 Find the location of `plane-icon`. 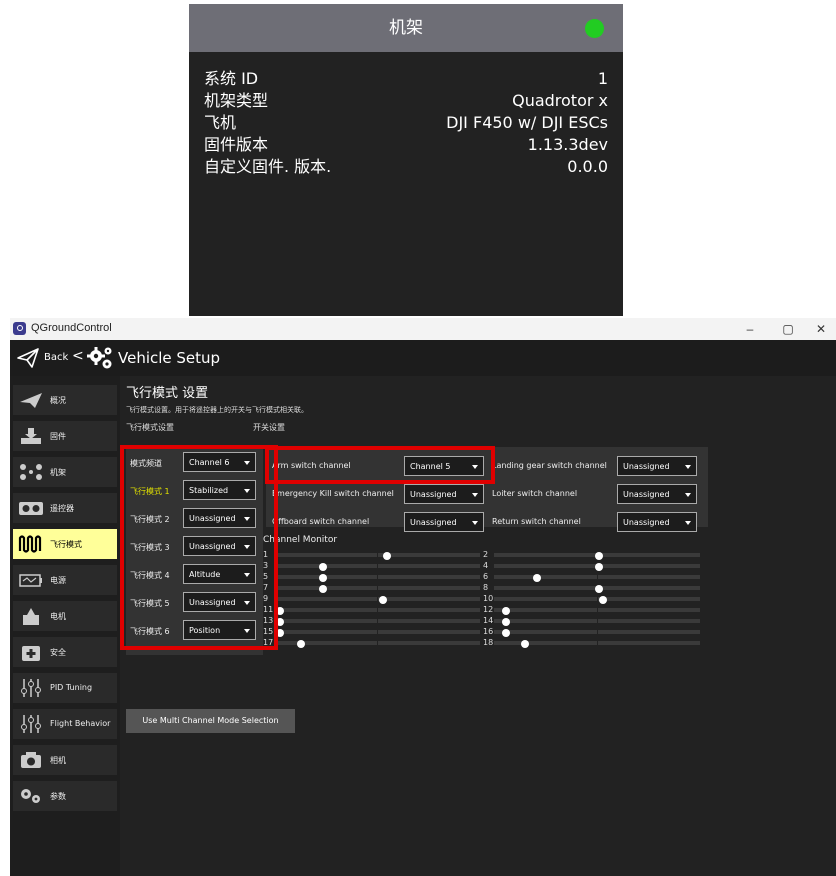

plane-icon is located at coordinates (31, 400).